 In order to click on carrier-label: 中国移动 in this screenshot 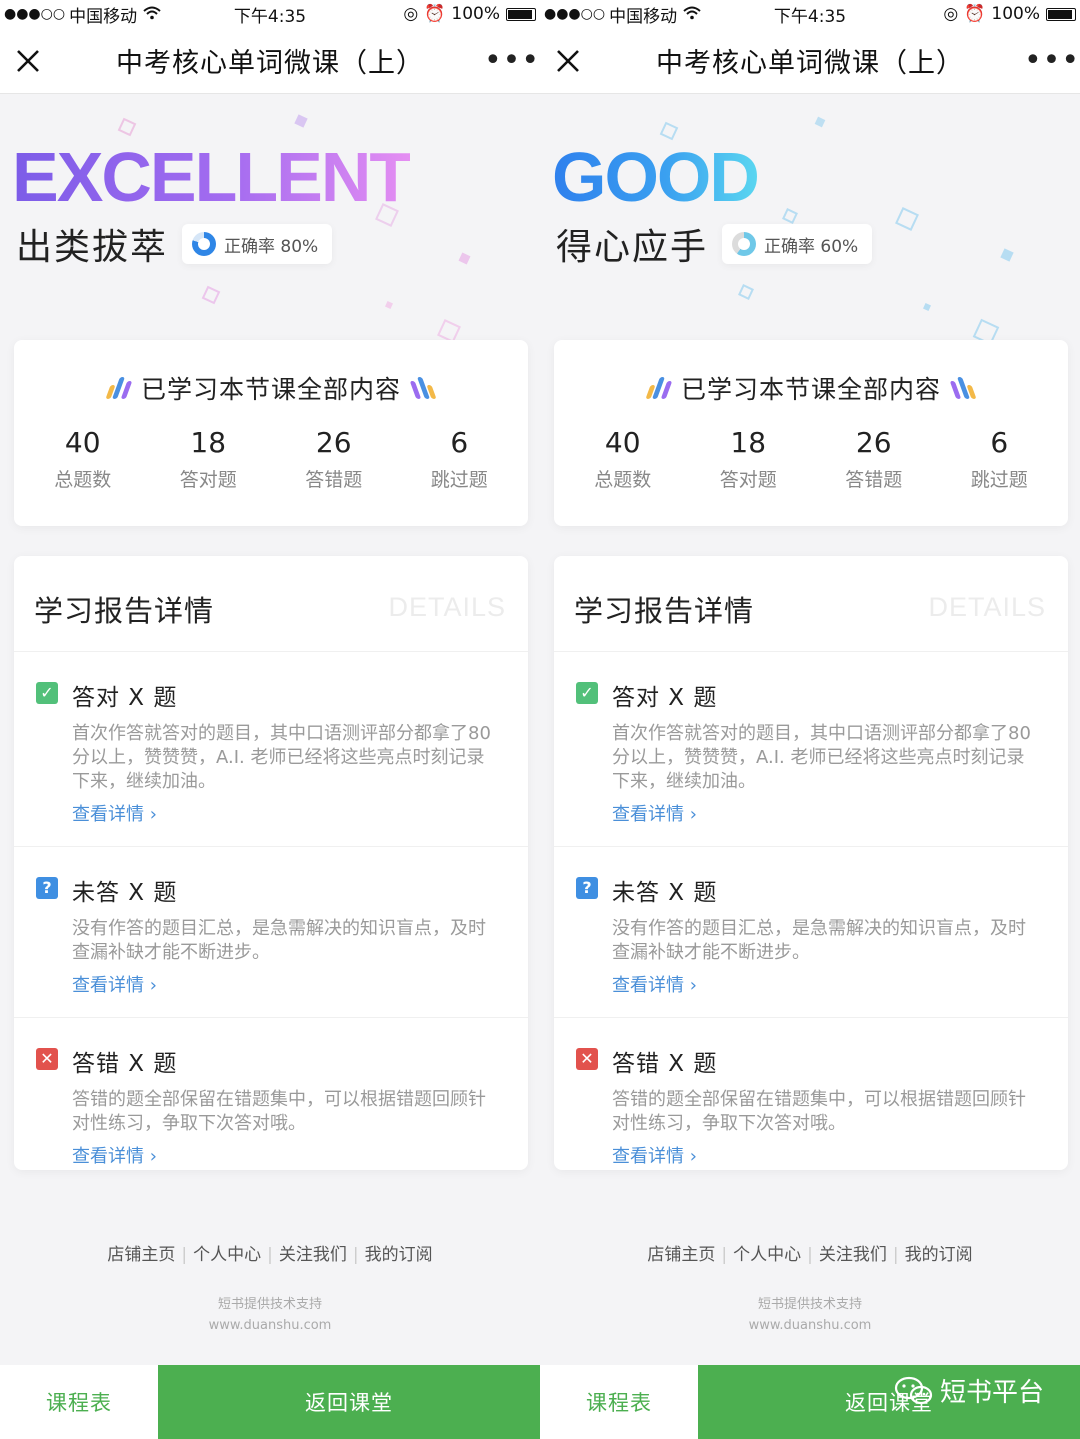, I will do `click(643, 16)`.